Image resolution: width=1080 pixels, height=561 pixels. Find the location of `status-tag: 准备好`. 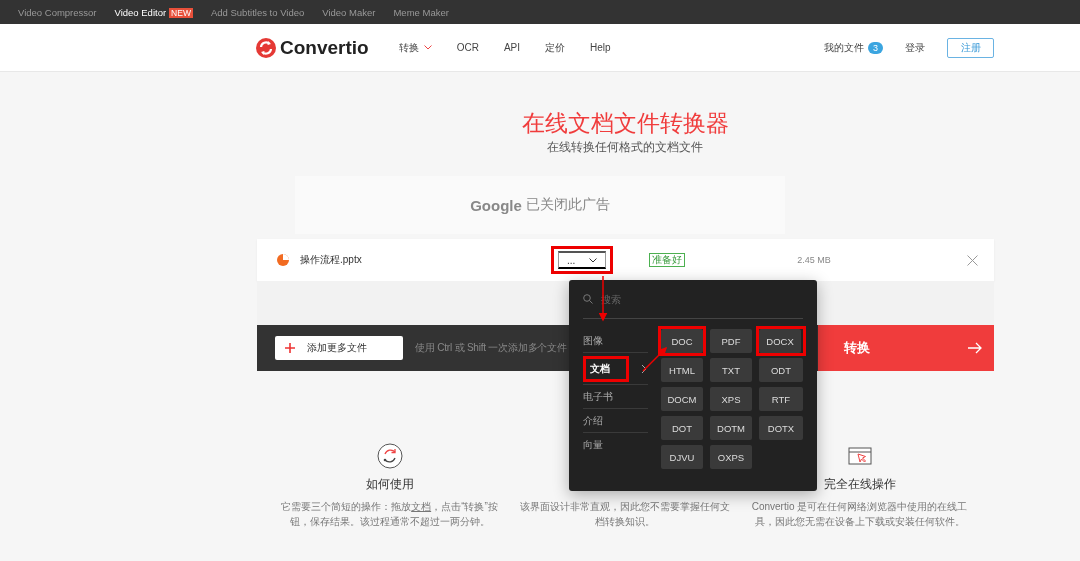

status-tag: 准备好 is located at coordinates (667, 260).